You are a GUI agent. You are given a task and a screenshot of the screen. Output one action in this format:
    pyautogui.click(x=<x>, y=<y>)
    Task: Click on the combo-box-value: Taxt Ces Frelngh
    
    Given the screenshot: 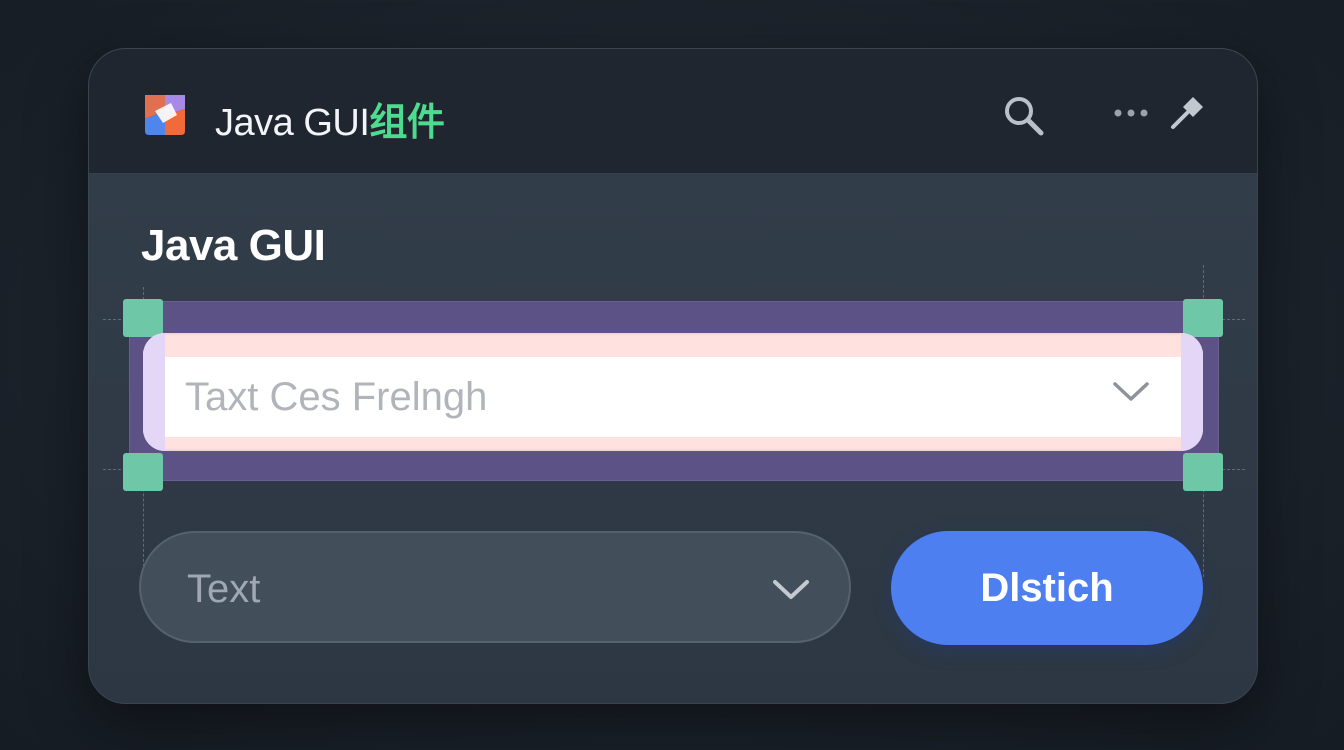 What is the action you would take?
    pyautogui.click(x=336, y=397)
    